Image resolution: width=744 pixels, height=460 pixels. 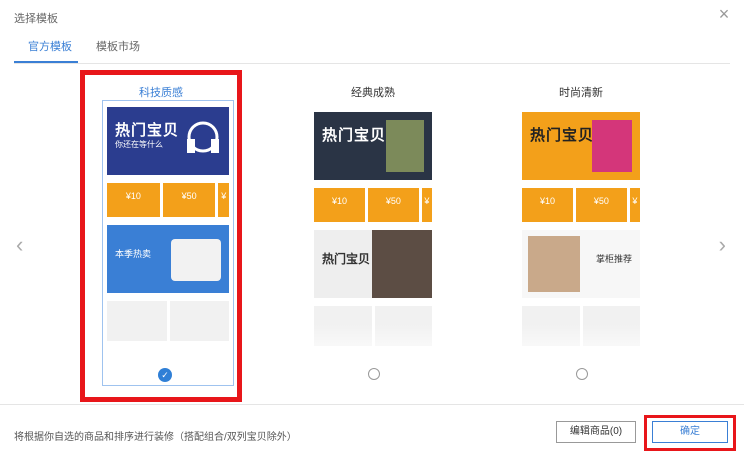 I want to click on template-preview: 热门宝贝 ¥10 ¥50 ¥ 热门宝贝, so click(x=373, y=235).